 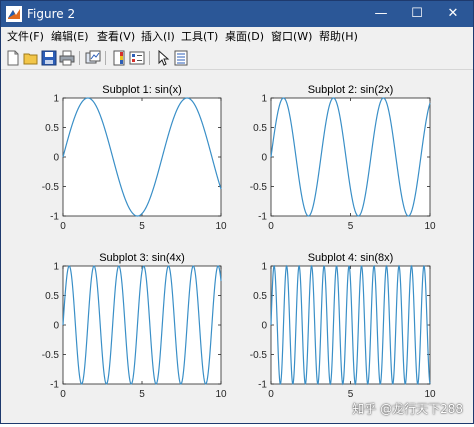 I want to click on close-button: ✕, so click(x=453, y=14).